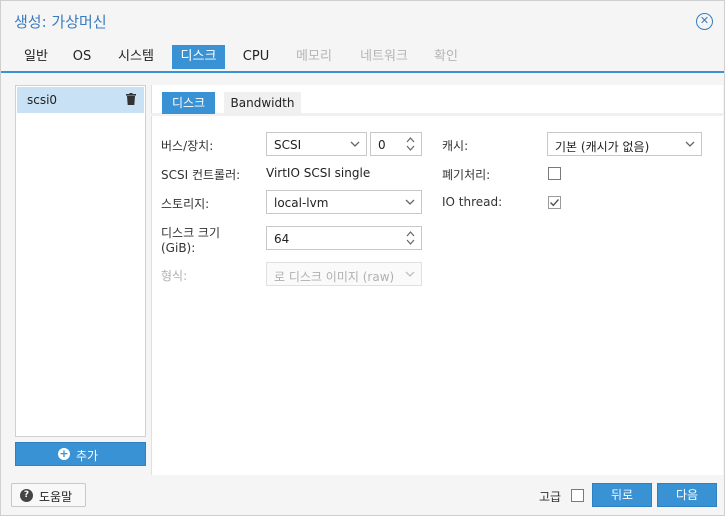  What do you see at coordinates (344, 202) in the screenshot?
I see `storage-select: local-lvm` at bounding box center [344, 202].